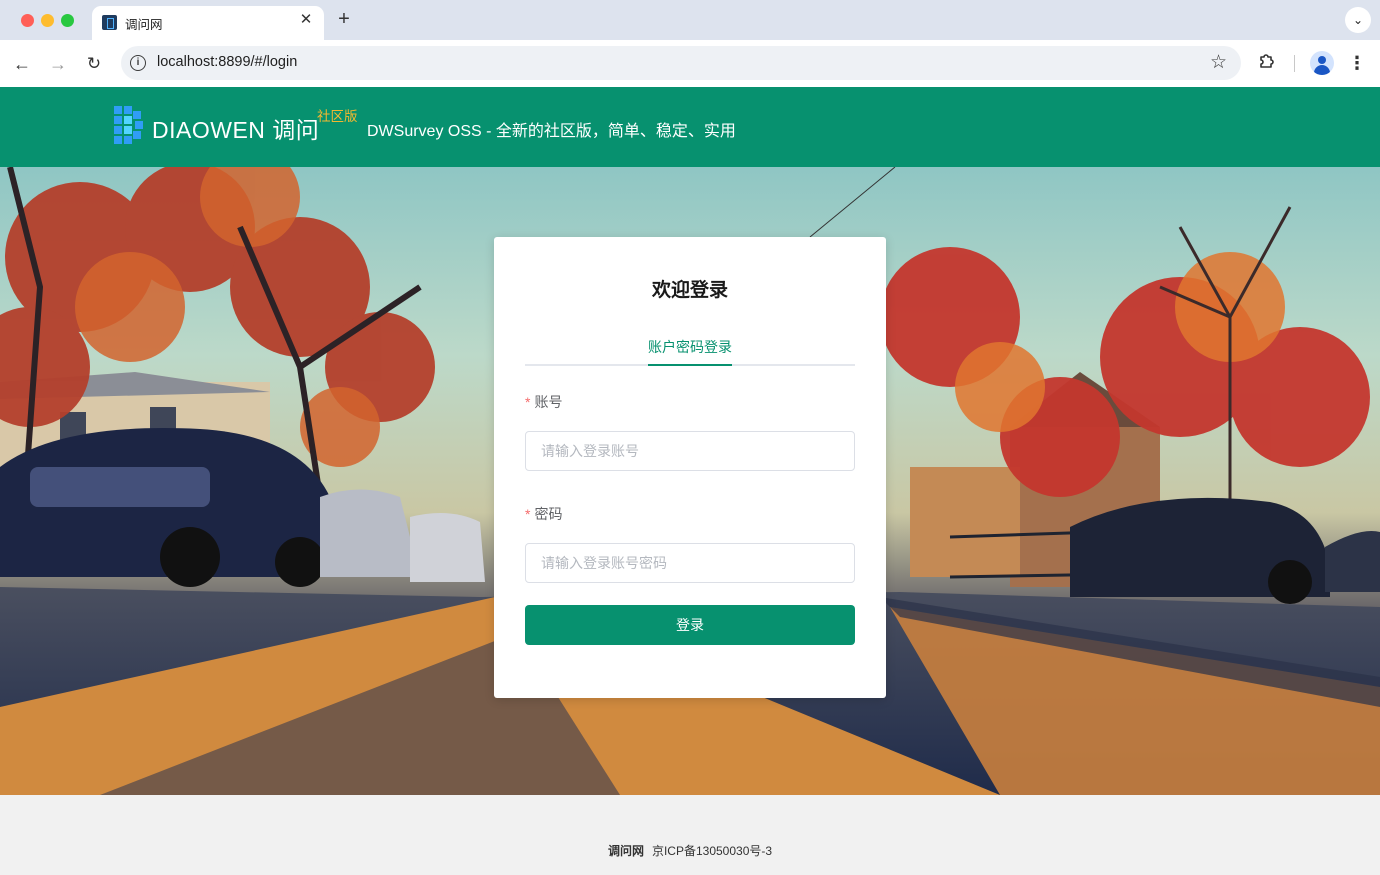 The width and height of the screenshot is (1380, 875). I want to click on footer-text: 调问网 京ICP备13050030号-3, so click(690, 850).